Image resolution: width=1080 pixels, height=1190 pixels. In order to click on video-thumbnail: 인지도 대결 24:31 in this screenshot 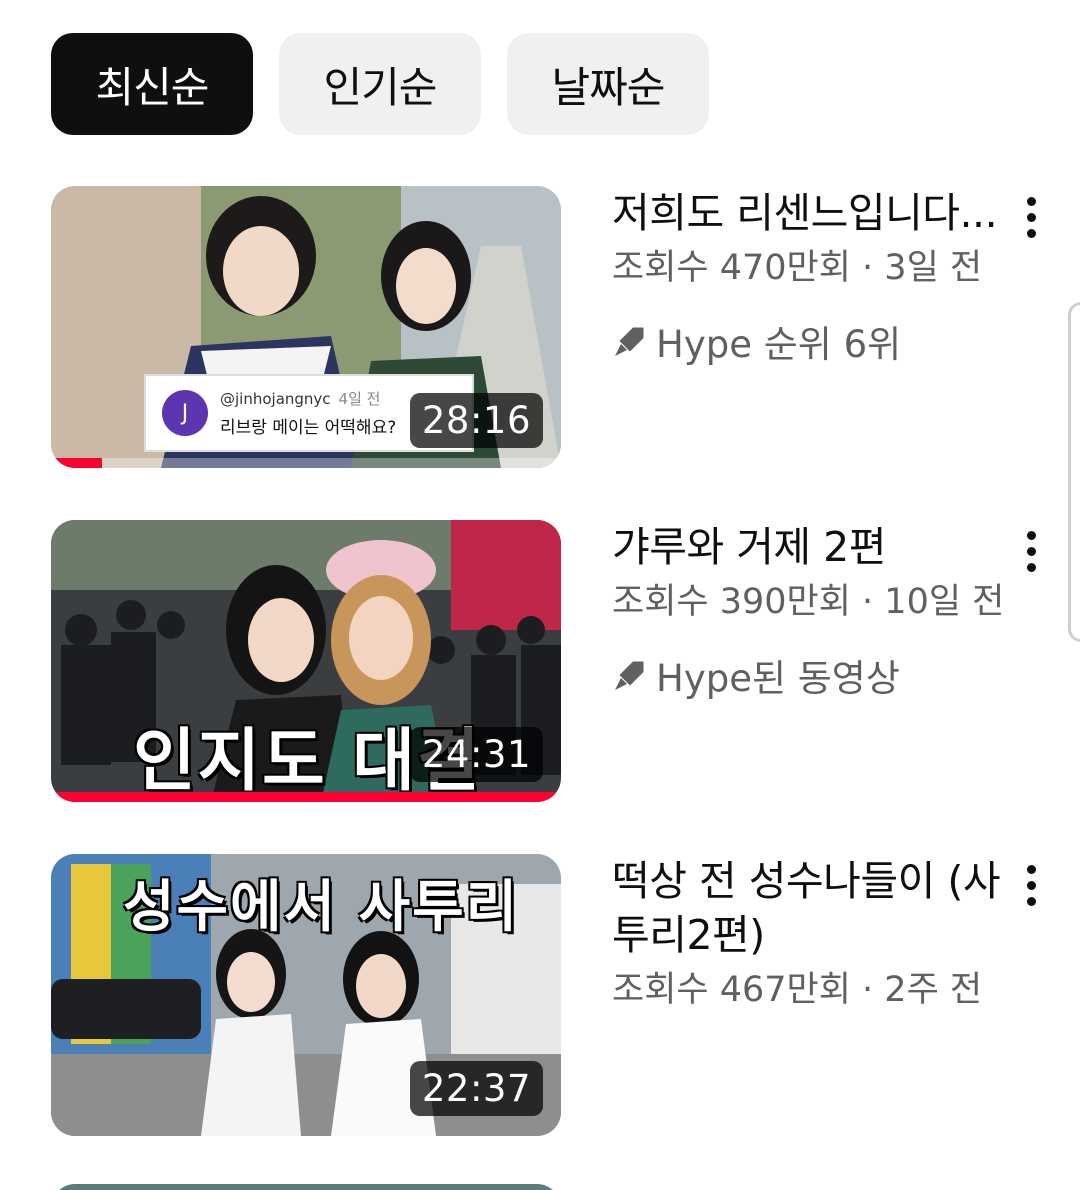, I will do `click(306, 661)`.